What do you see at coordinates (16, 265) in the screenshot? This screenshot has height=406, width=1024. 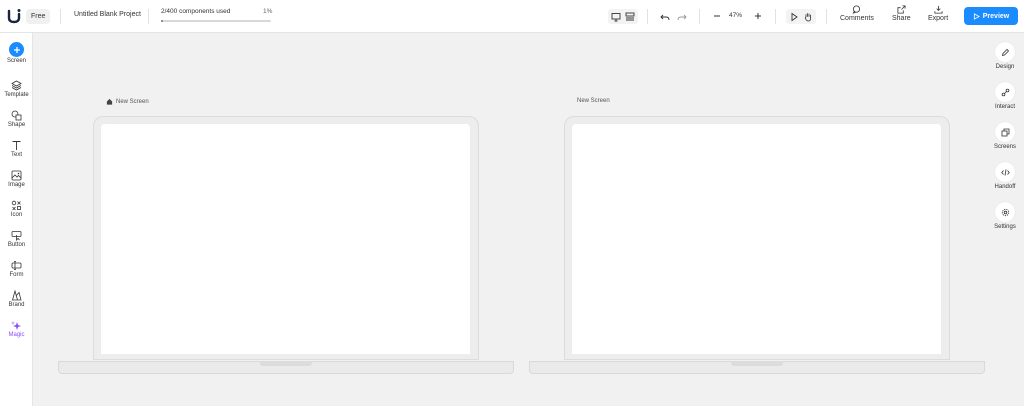 I see `form-icon` at bounding box center [16, 265].